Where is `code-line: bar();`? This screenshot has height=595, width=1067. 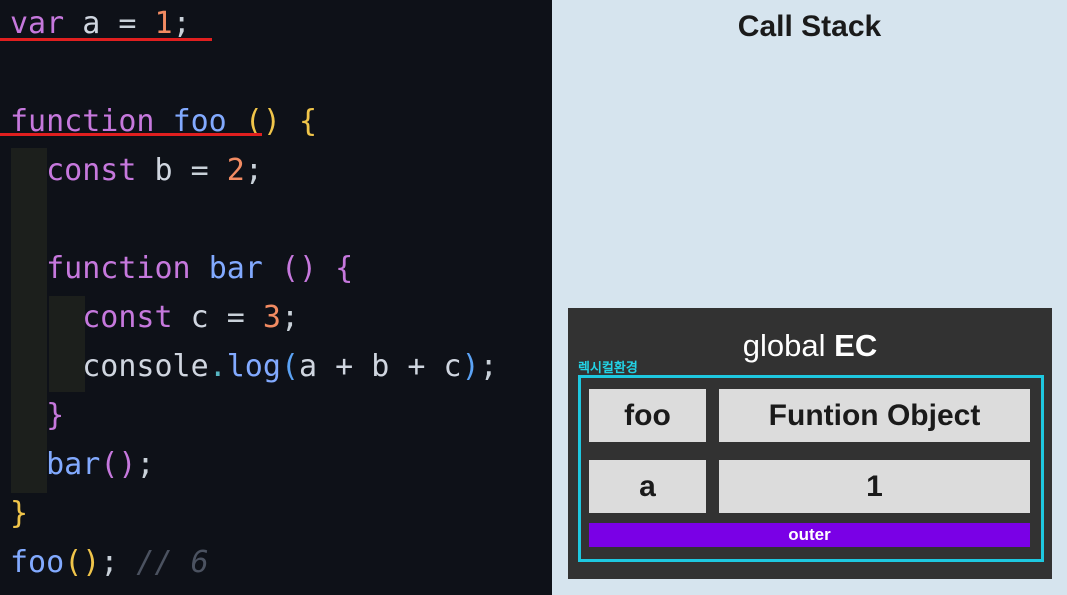 code-line: bar(); is located at coordinates (82, 465).